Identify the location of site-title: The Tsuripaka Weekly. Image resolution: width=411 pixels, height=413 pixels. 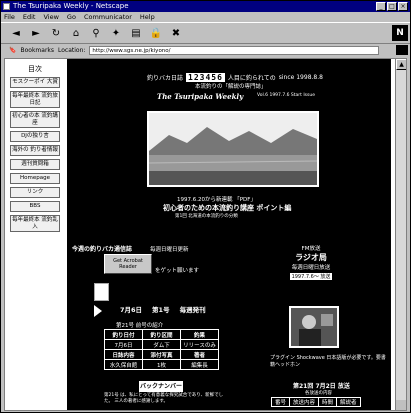
(200, 96).